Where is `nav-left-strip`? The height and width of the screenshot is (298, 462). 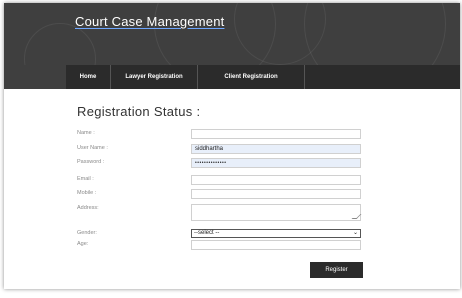
nav-left-strip is located at coordinates (35, 77).